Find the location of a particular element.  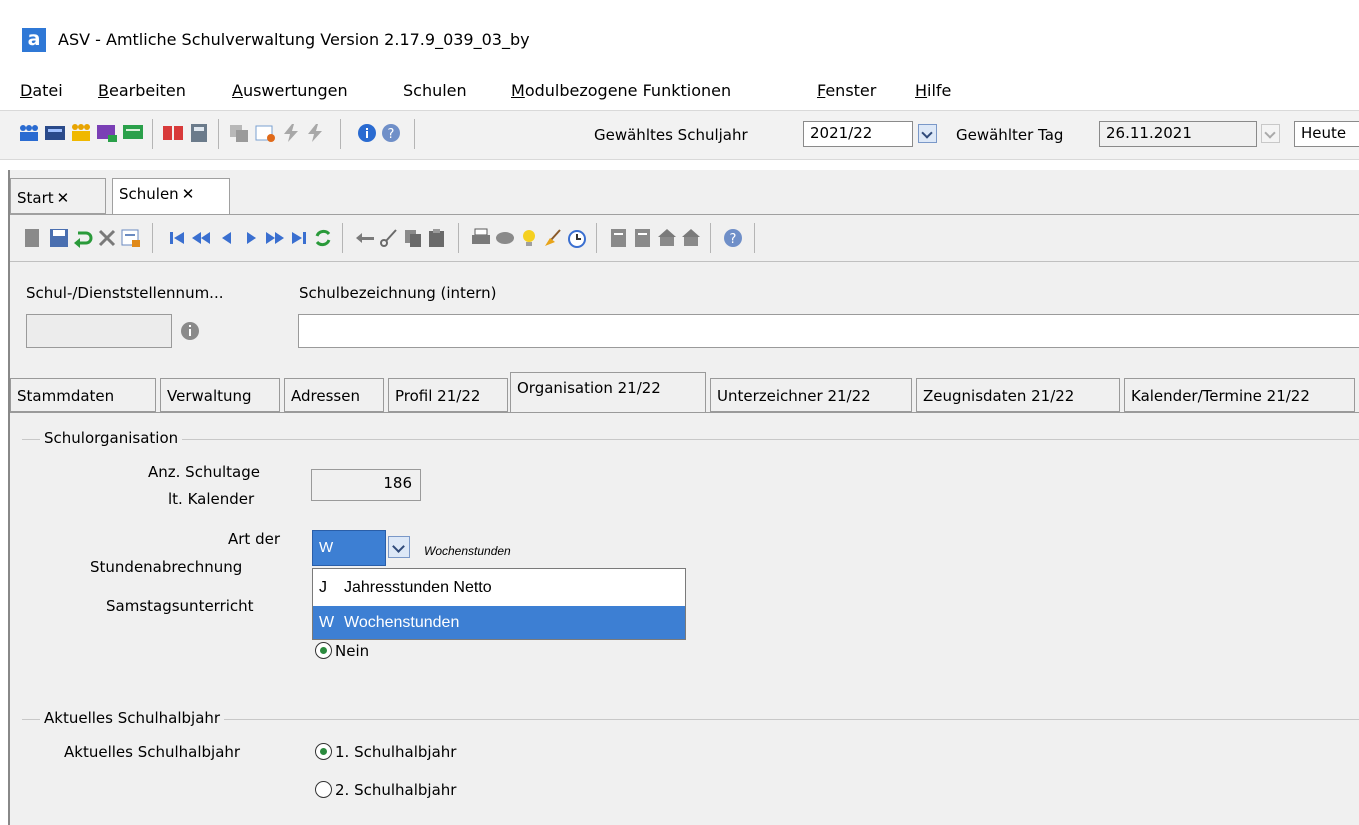

fast-forward-icon is located at coordinates (275, 238).